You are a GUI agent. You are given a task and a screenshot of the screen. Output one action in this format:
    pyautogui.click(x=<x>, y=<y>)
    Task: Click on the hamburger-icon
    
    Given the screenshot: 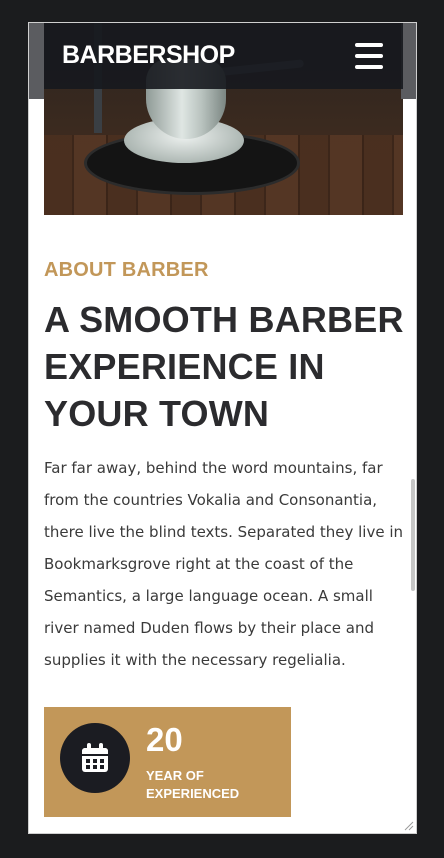 What is the action you would take?
    pyautogui.click(x=369, y=56)
    